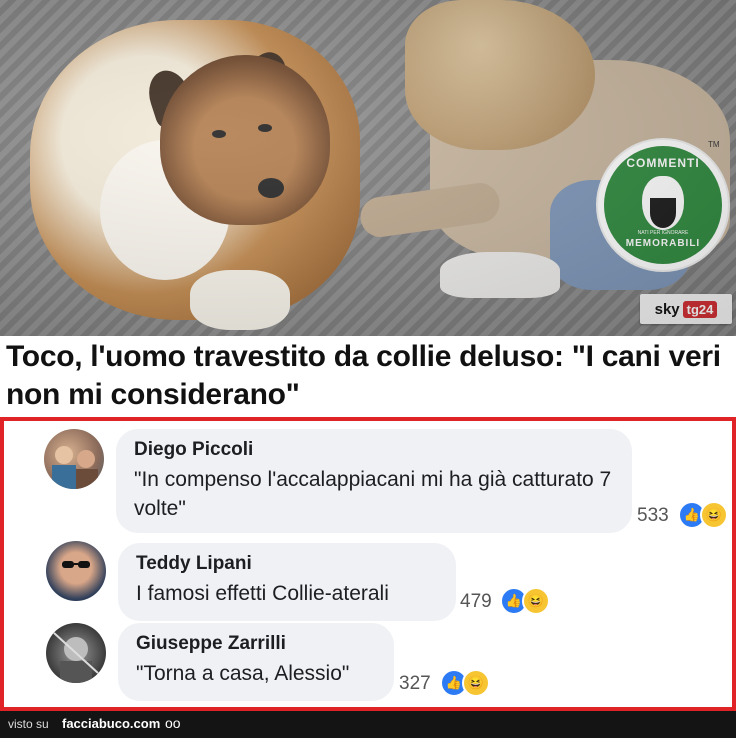 The width and height of the screenshot is (736, 738). What do you see at coordinates (500, 275) in the screenshot?
I see `woman-shoe` at bounding box center [500, 275].